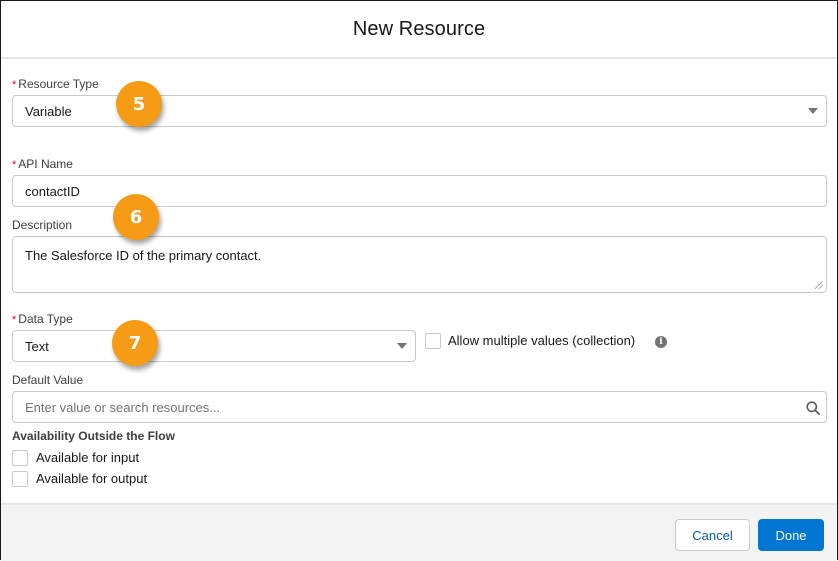  What do you see at coordinates (52, 191) in the screenshot?
I see `api-name-value: contactID` at bounding box center [52, 191].